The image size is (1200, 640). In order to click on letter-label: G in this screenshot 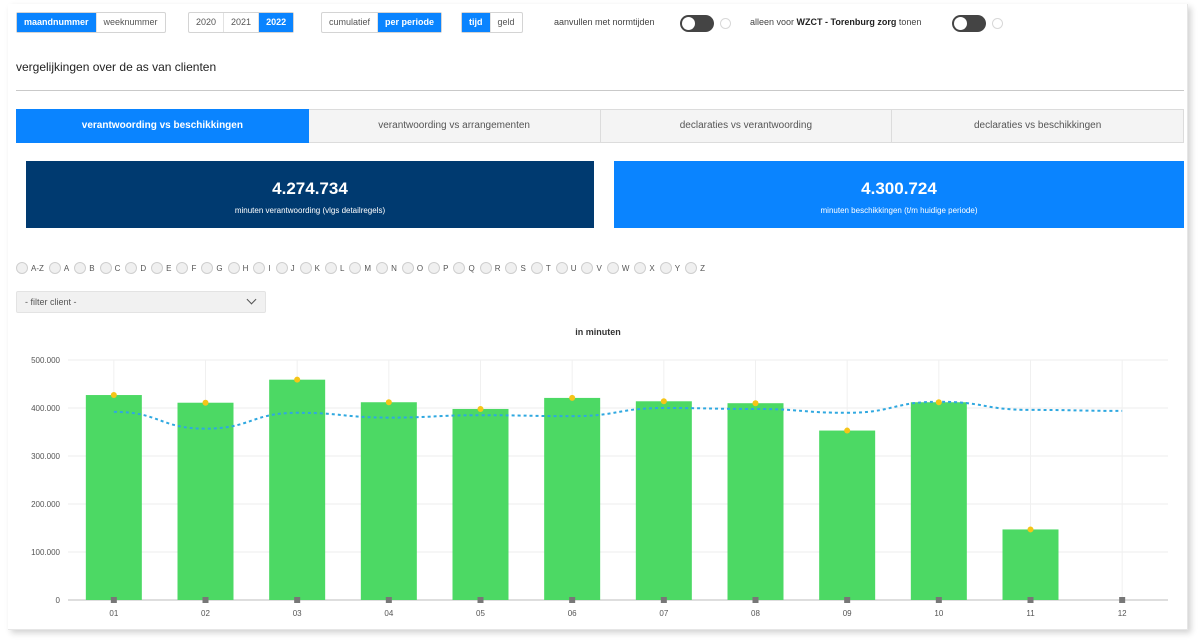, I will do `click(219, 268)`.